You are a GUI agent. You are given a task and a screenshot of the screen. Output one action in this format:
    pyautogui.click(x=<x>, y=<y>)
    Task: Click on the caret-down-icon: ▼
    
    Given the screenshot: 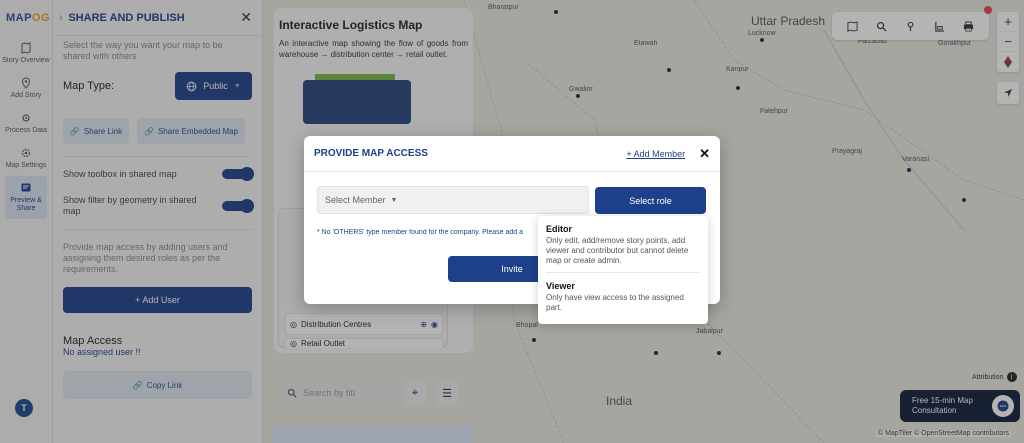 What is the action you would take?
    pyautogui.click(x=394, y=200)
    